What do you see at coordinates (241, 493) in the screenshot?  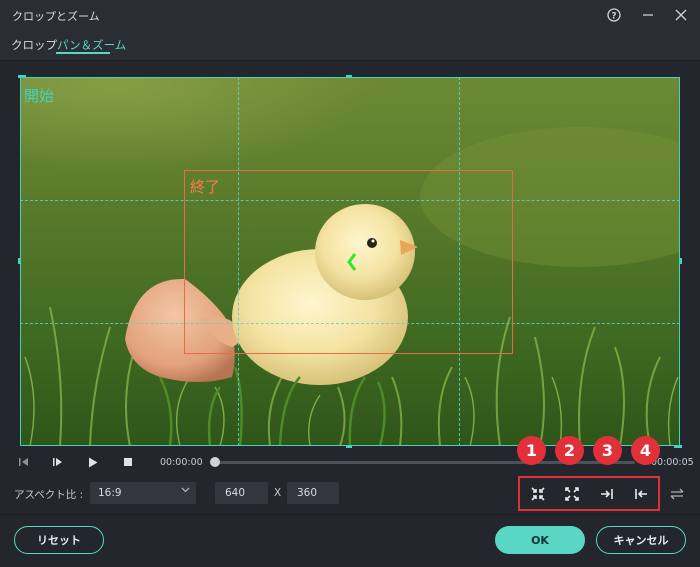 I see `width-field: 640` at bounding box center [241, 493].